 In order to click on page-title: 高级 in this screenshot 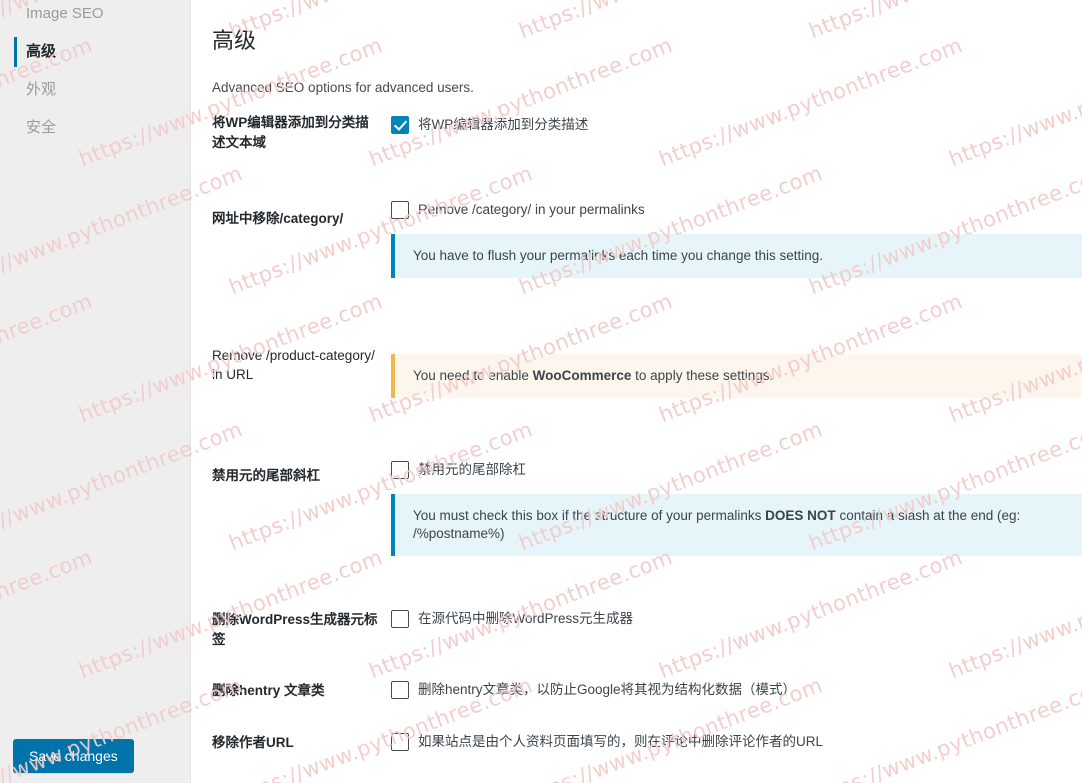, I will do `click(234, 40)`.